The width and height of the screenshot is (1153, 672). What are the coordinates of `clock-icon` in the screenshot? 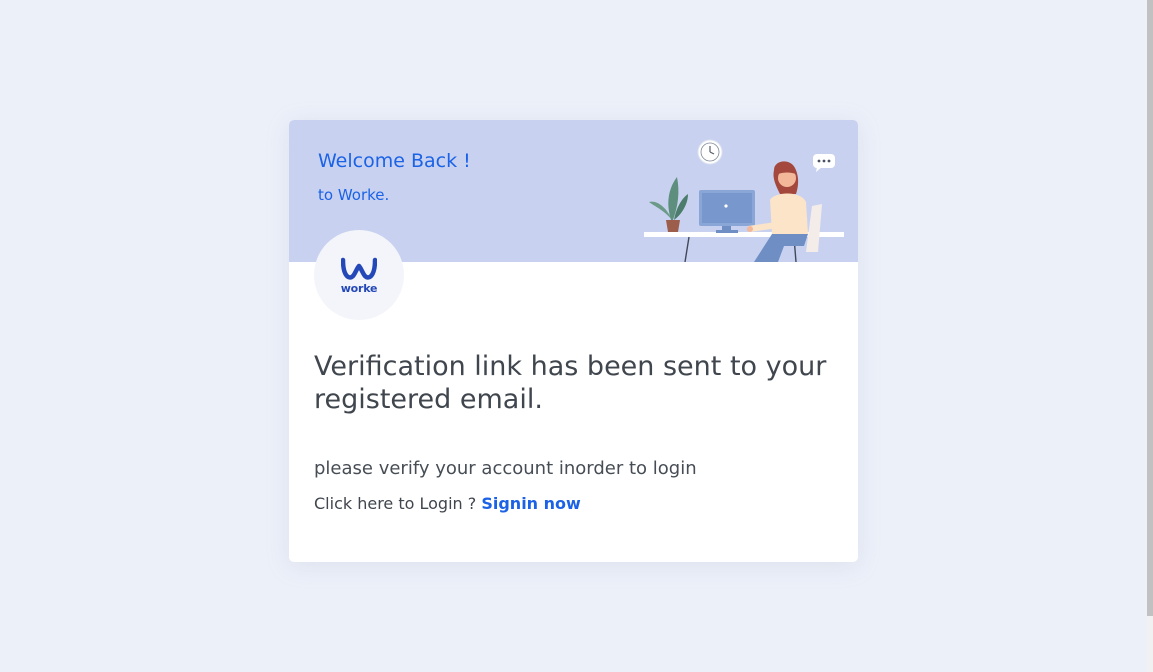 It's located at (710, 152).